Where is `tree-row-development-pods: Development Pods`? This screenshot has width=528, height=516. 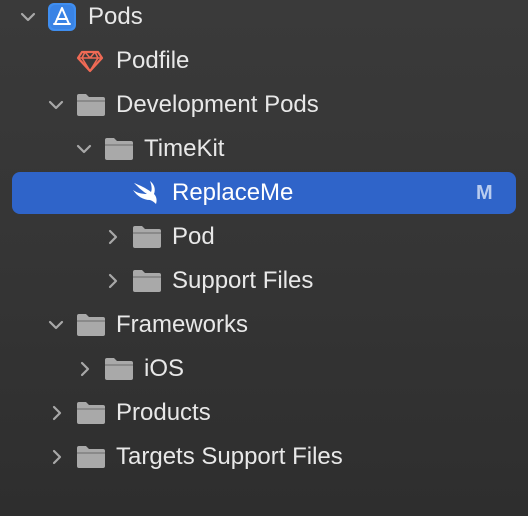
tree-row-development-pods: Development Pods is located at coordinates (264, 105).